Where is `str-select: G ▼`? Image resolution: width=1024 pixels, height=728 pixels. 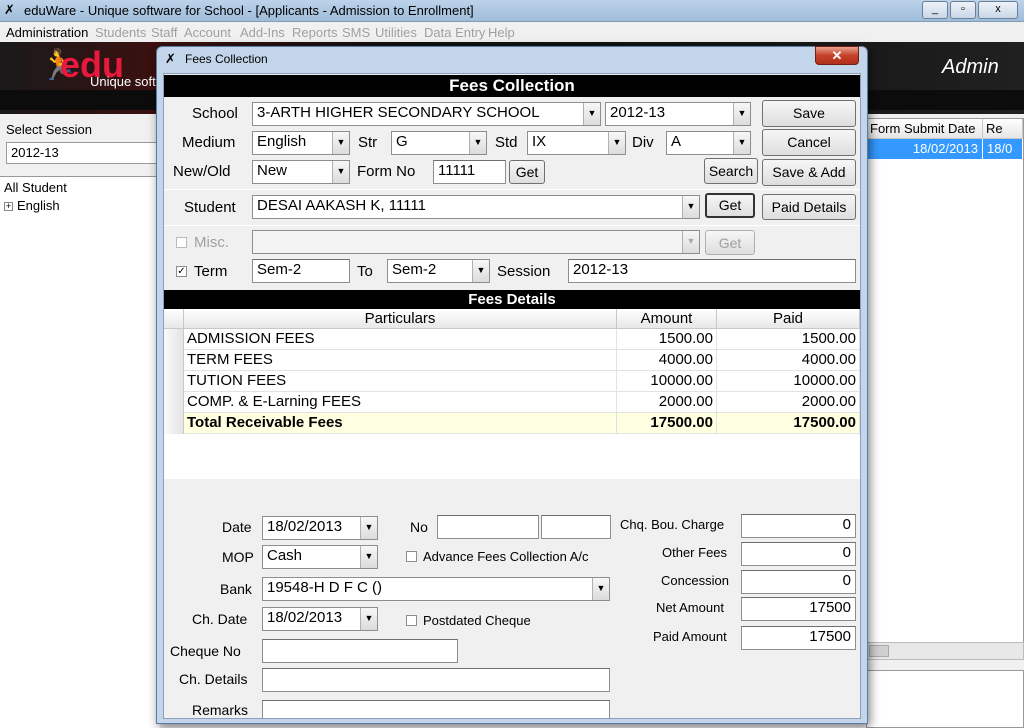
str-select: G ▼ is located at coordinates (439, 143).